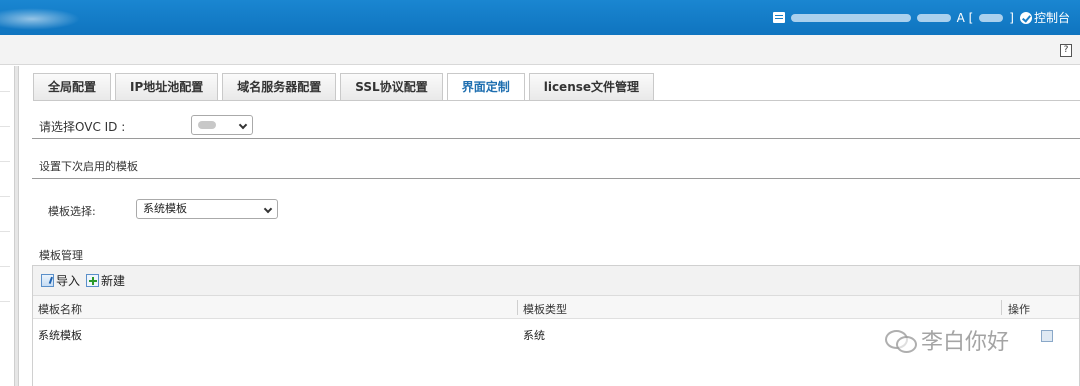 This screenshot has width=1080, height=386. Describe the element at coordinates (1047, 336) in the screenshot. I see `edit-icon` at that location.